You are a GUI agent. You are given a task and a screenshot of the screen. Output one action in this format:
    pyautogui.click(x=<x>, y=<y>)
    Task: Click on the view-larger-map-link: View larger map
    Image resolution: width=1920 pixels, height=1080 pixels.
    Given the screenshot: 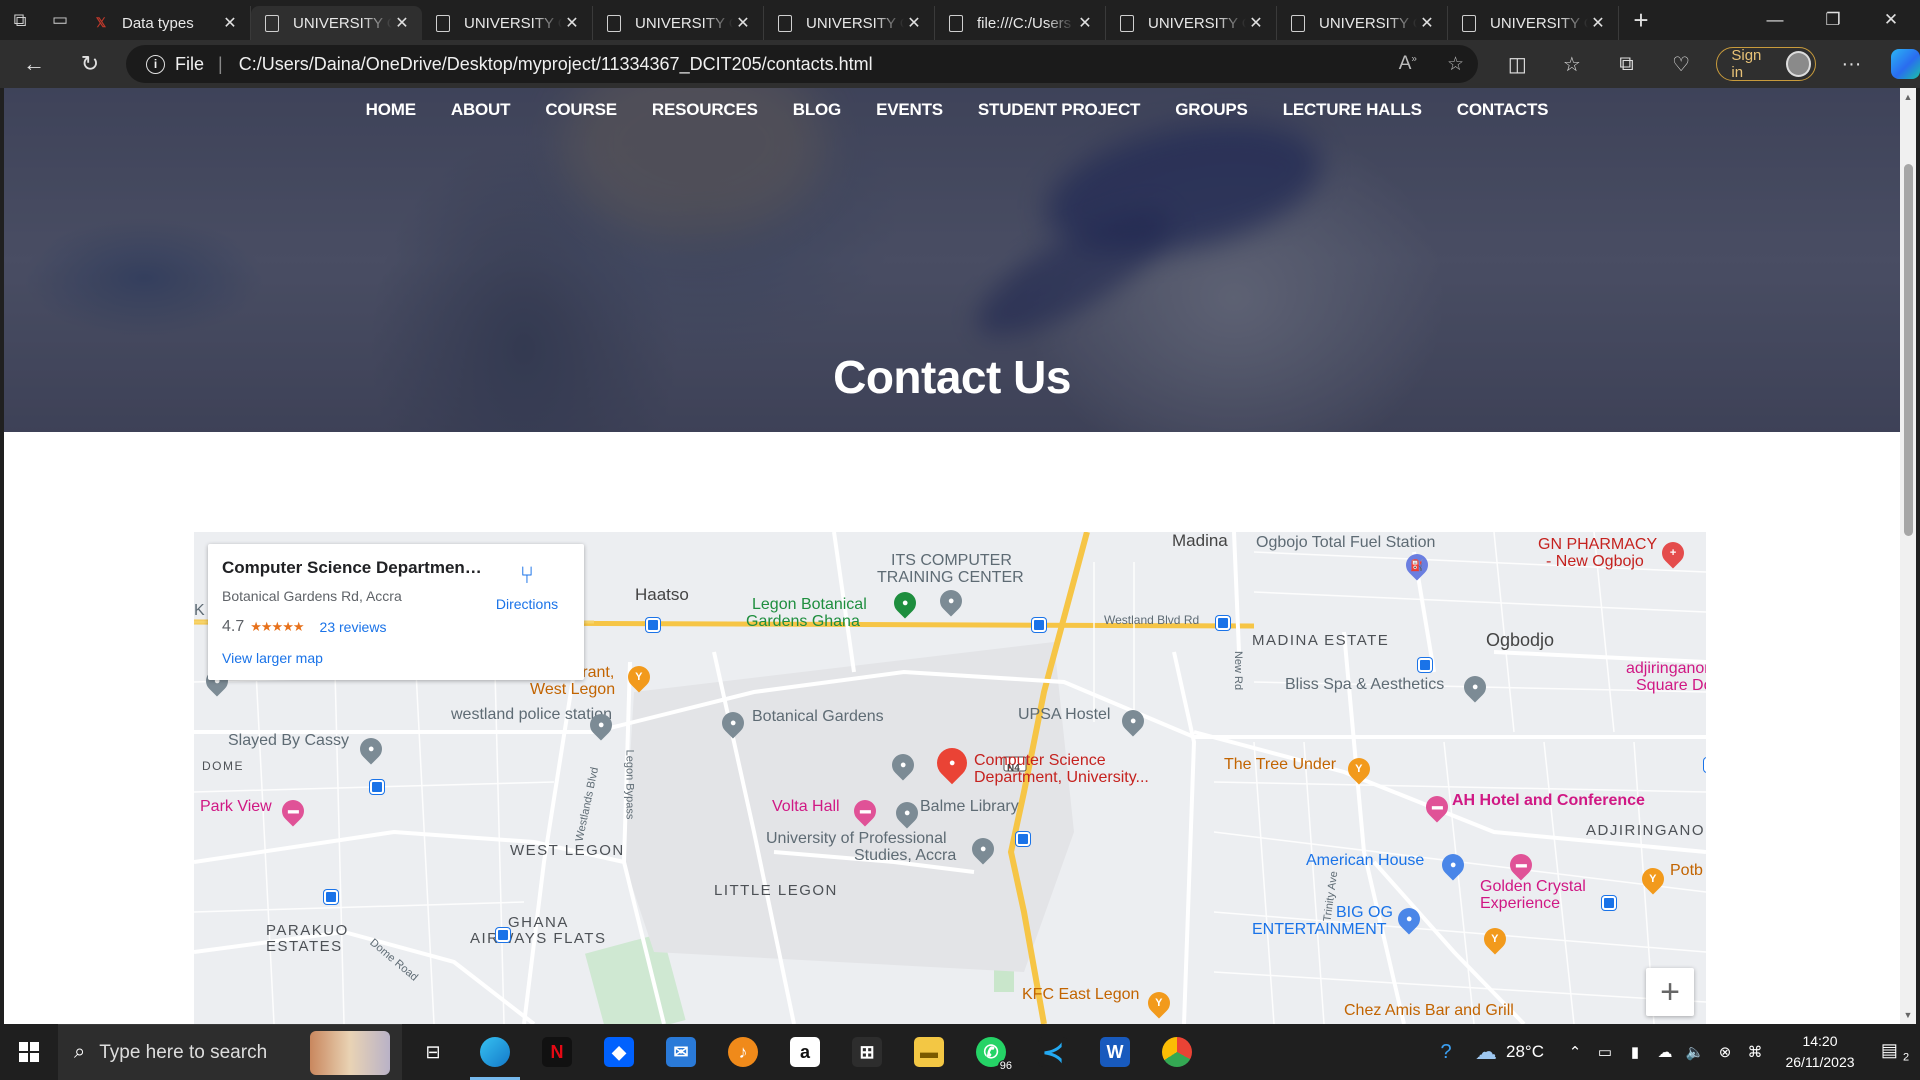 What is the action you would take?
    pyautogui.click(x=396, y=658)
    